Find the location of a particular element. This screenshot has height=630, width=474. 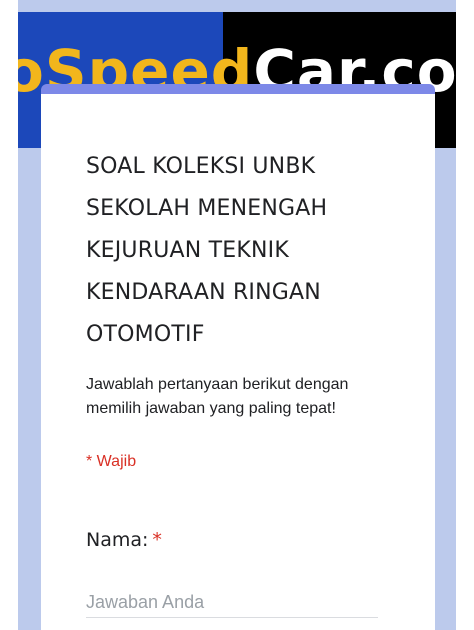

question-label: Nama: * is located at coordinates (124, 540).